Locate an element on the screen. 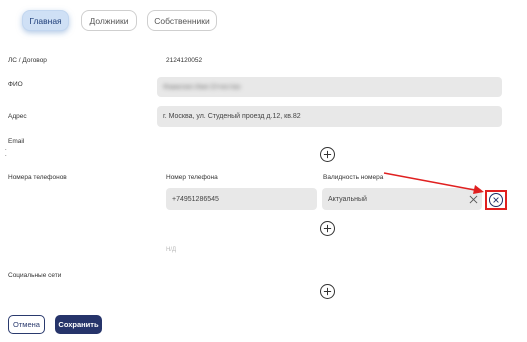 This screenshot has height=342, width=527. tab-debtors: Должники is located at coordinates (109, 20).